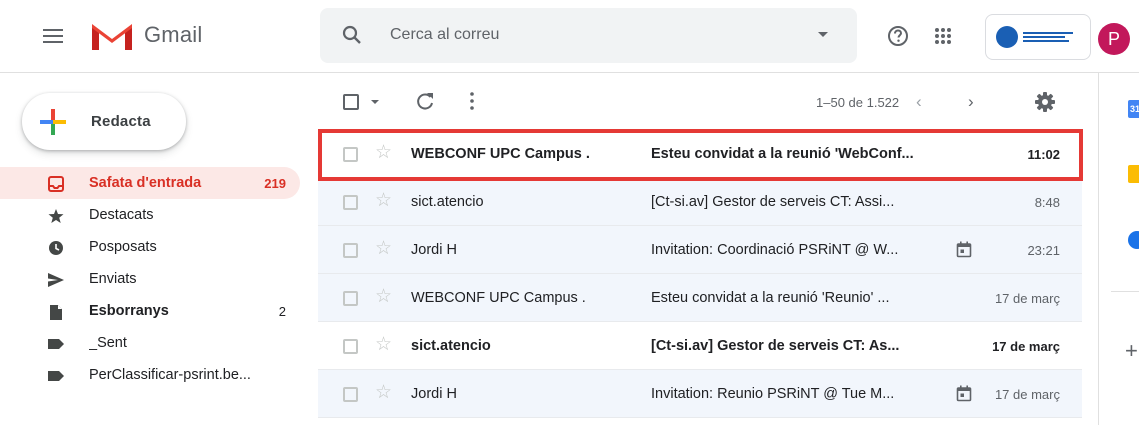  What do you see at coordinates (108, 343) in the screenshot?
I see `sidebar-item-label: _Sent` at bounding box center [108, 343].